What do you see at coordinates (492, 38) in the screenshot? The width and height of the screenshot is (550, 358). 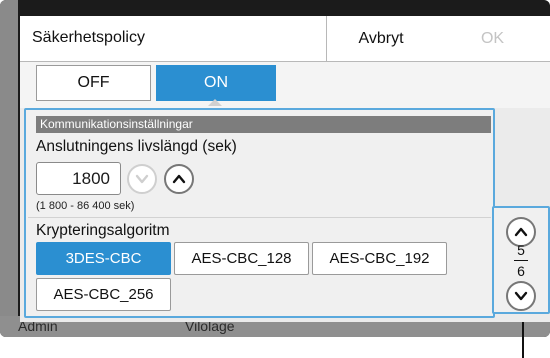 I see `ok-button: OK` at bounding box center [492, 38].